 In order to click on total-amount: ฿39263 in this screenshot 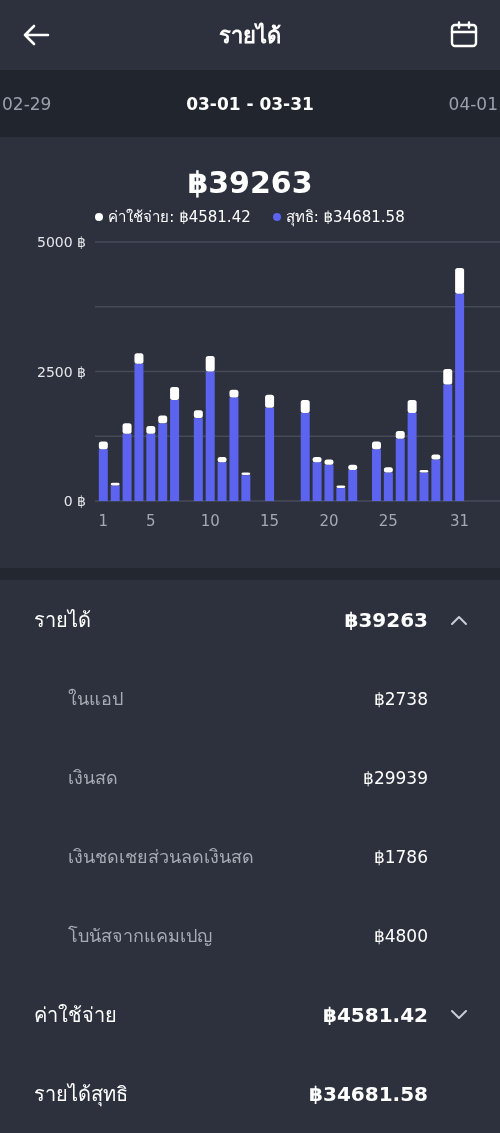, I will do `click(250, 183)`.